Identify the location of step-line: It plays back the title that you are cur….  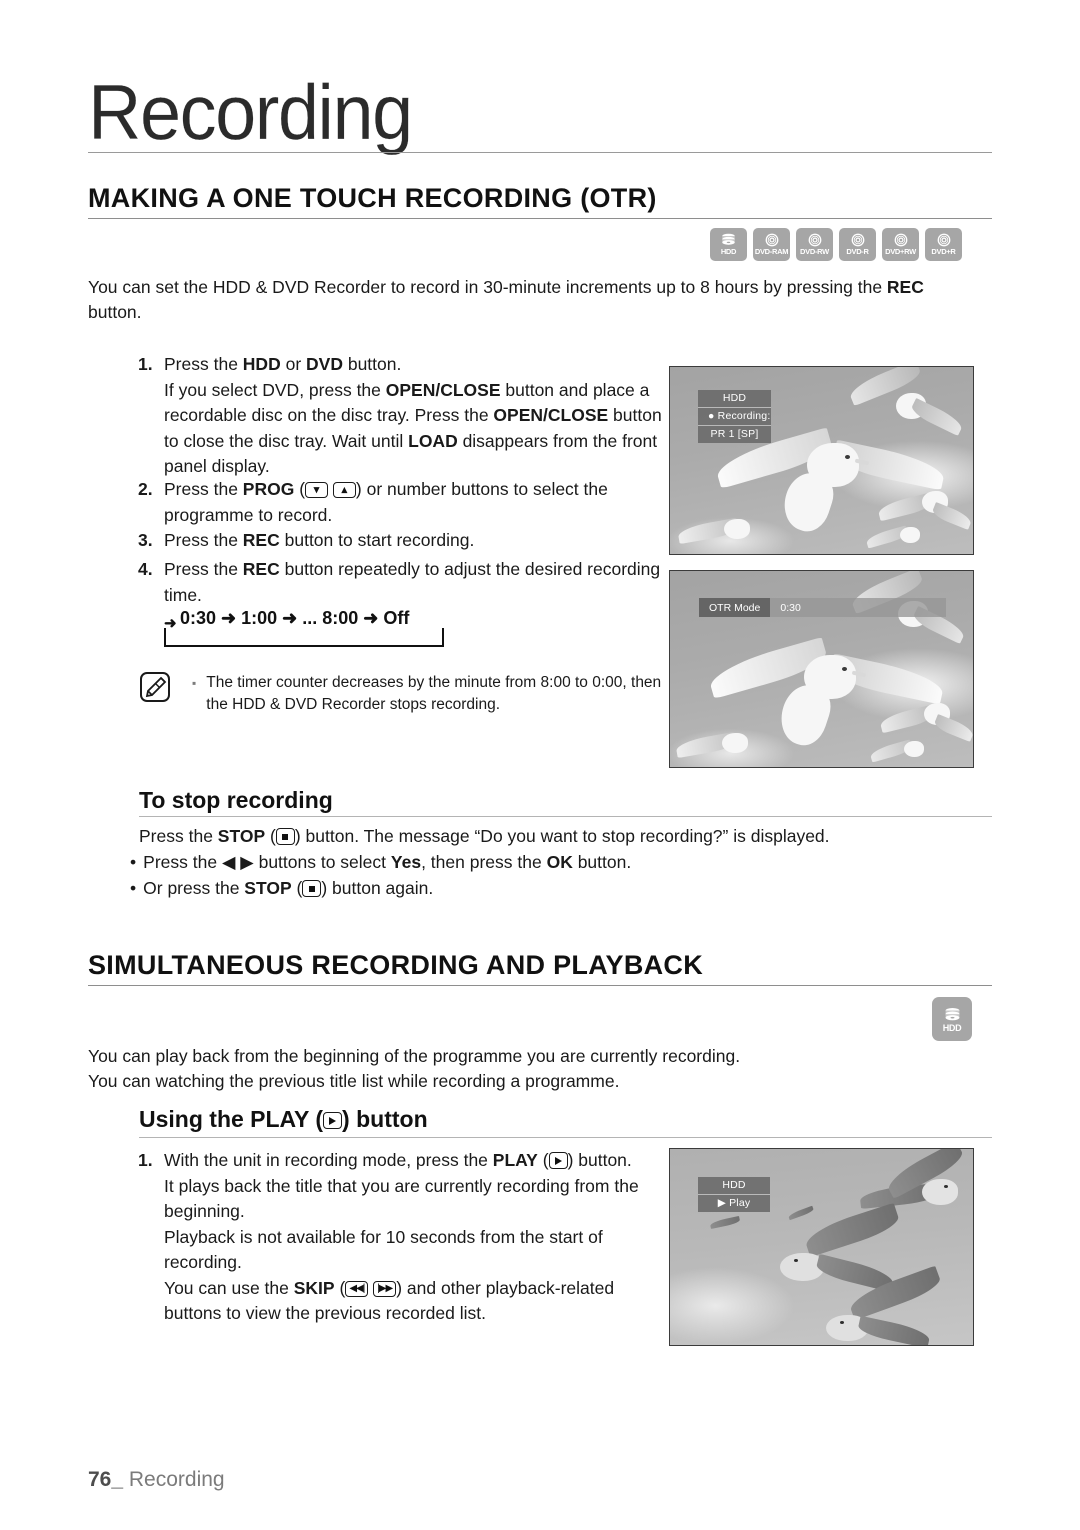
(401, 1185).